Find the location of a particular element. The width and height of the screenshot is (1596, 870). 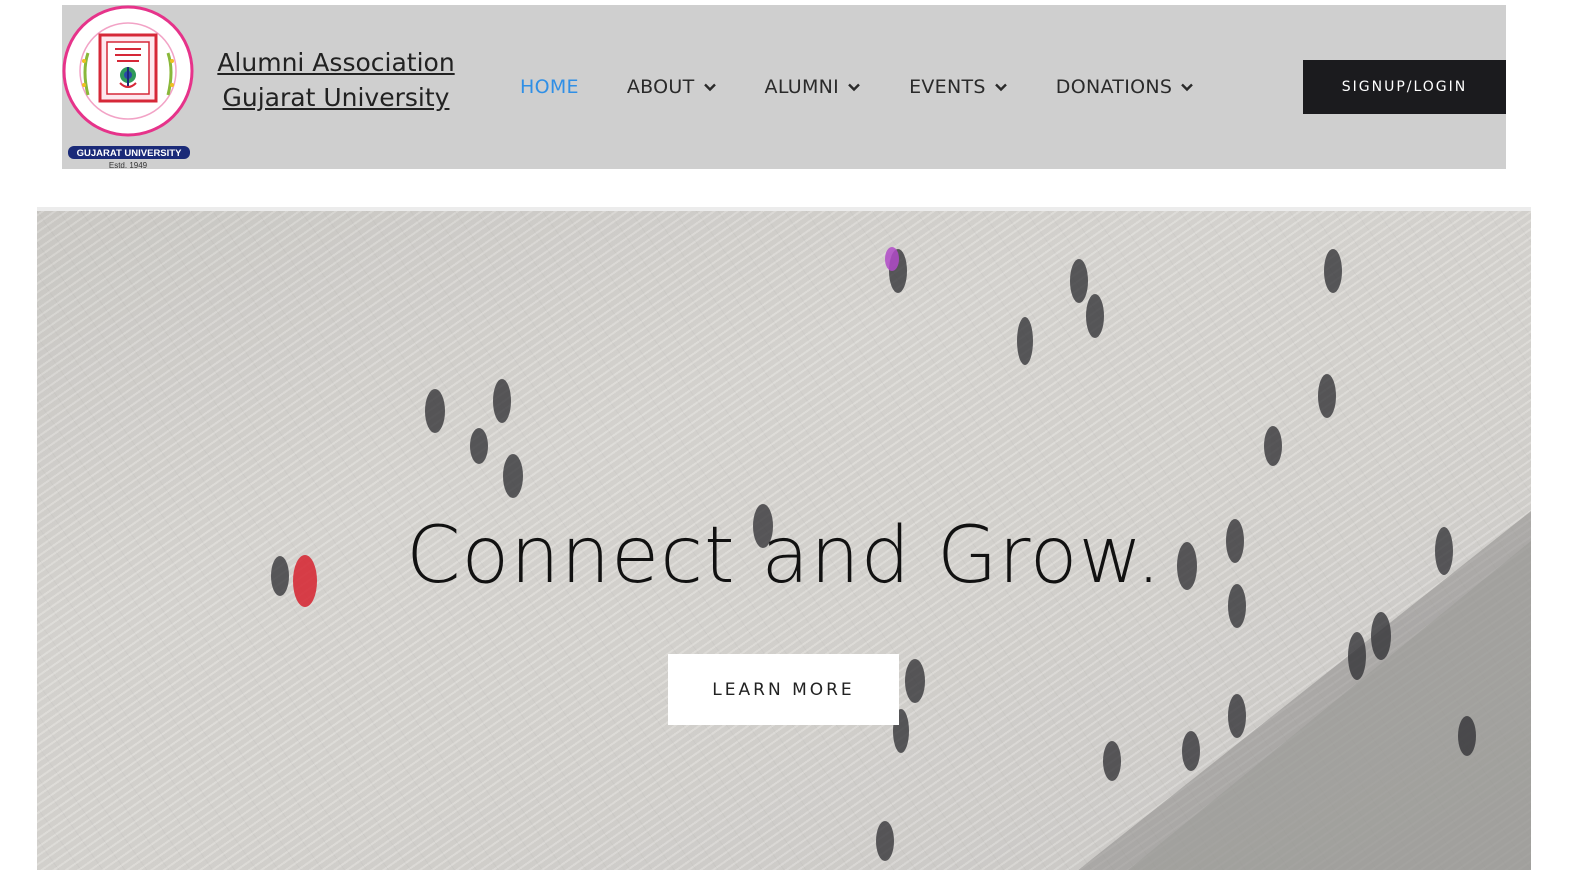

nav-item-donations: DONATIONS is located at coordinates (1125, 87).